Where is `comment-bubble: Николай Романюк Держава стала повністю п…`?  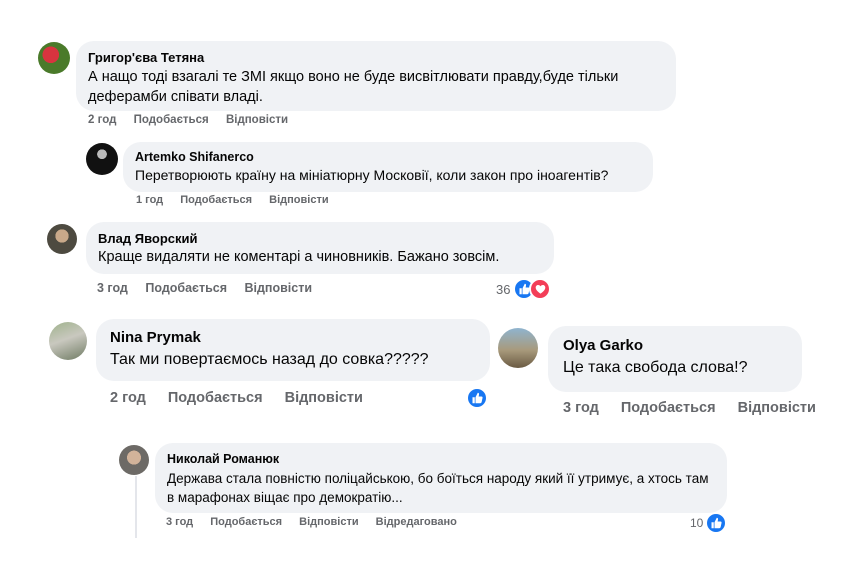
comment-bubble: Николай Романюк Держава стала повністю п… is located at coordinates (441, 478).